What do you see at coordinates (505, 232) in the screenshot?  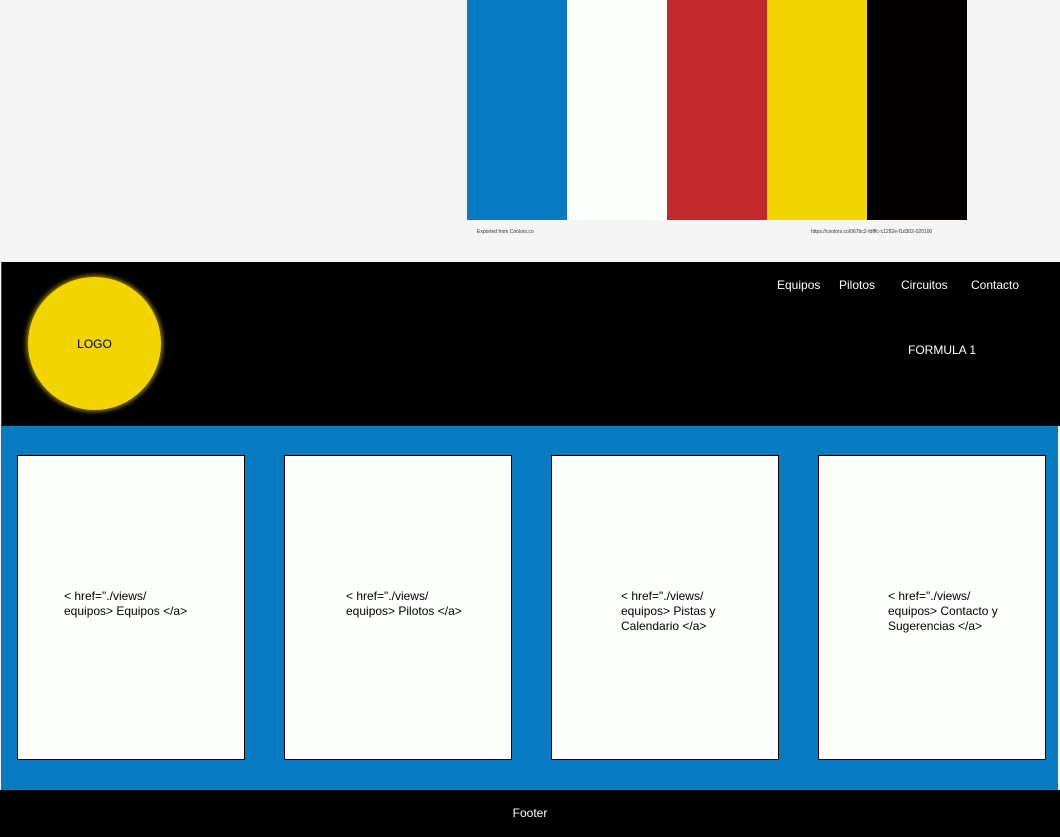 I see `palette-caption-left: Exported from Coolors.co` at bounding box center [505, 232].